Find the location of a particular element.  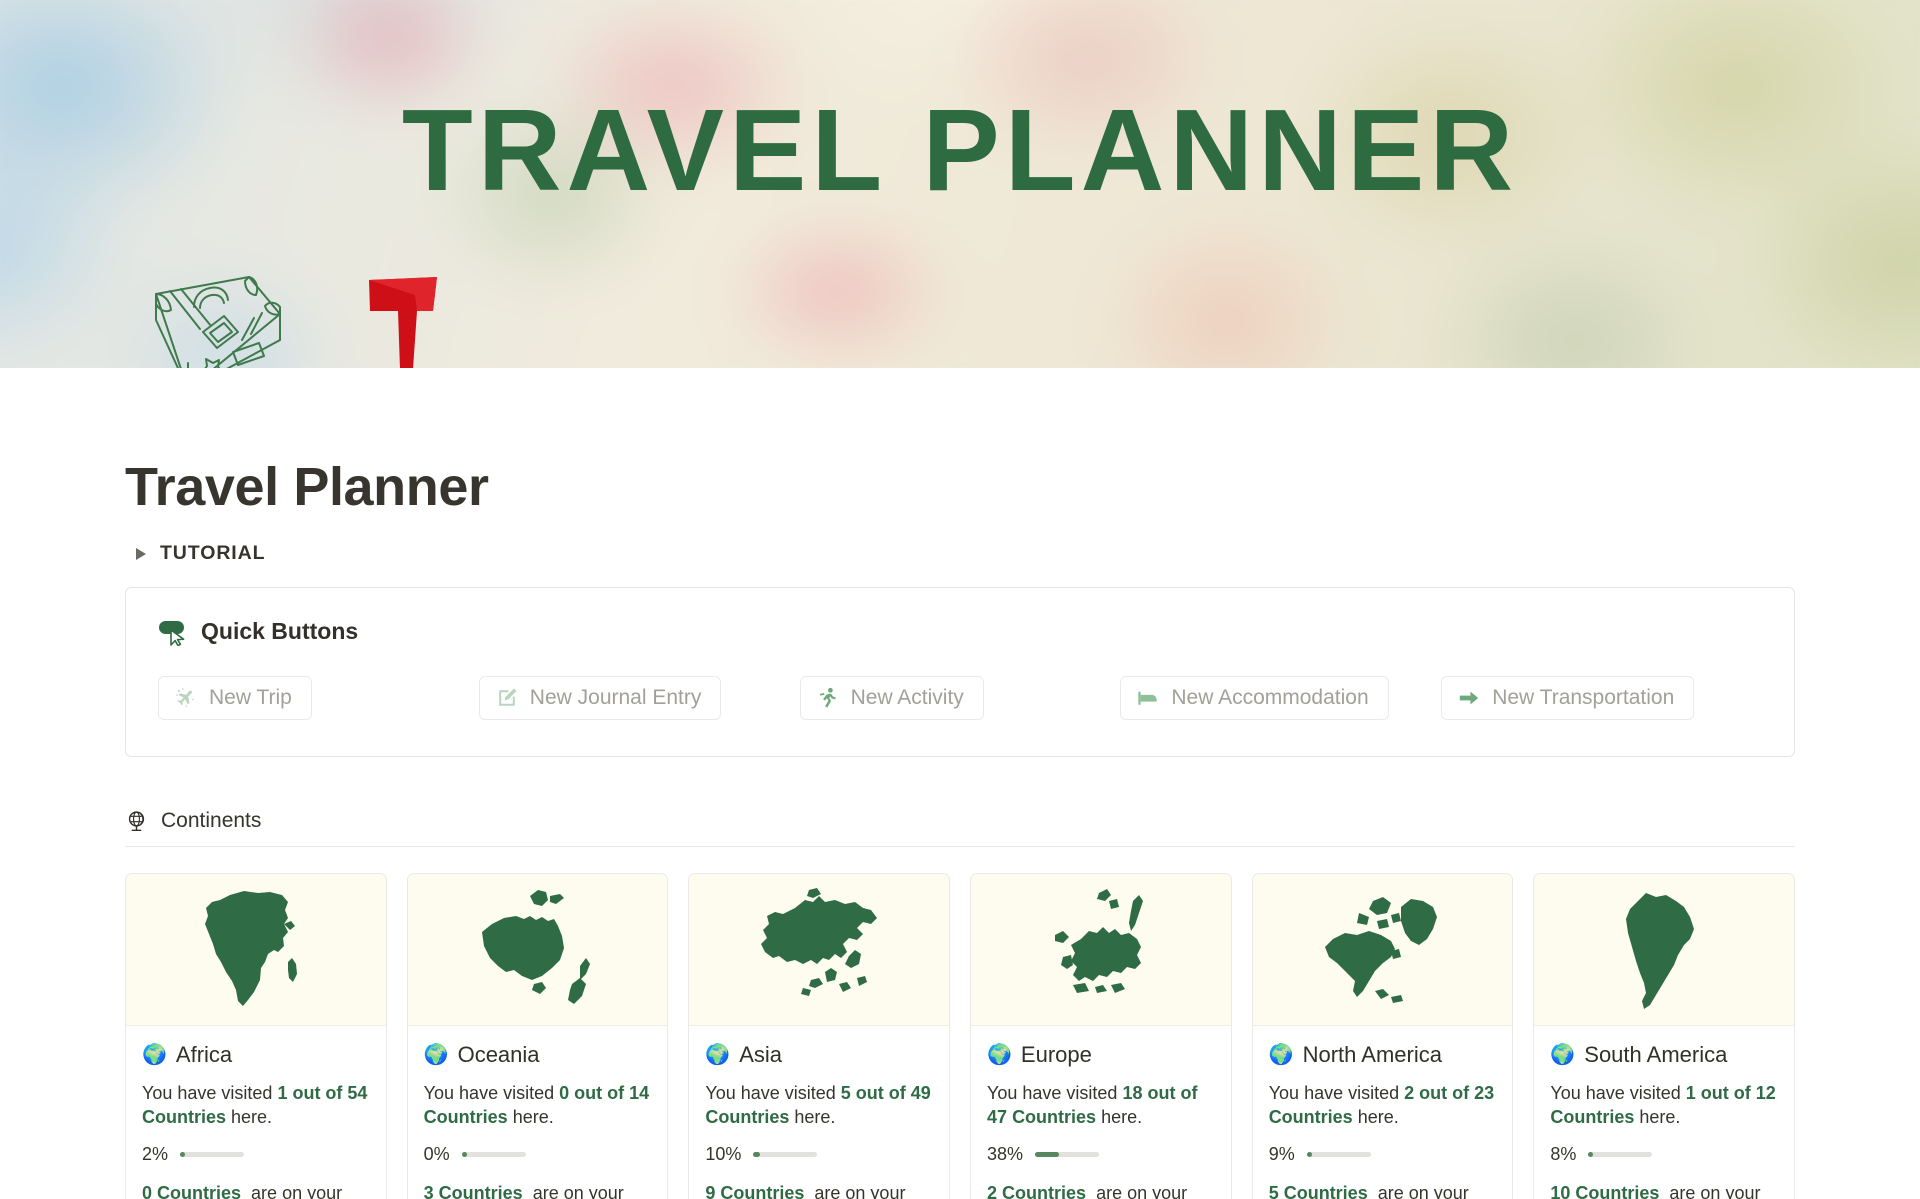

wishlist-line: 2 Countries are on your Wishlist. is located at coordinates (1101, 1190).